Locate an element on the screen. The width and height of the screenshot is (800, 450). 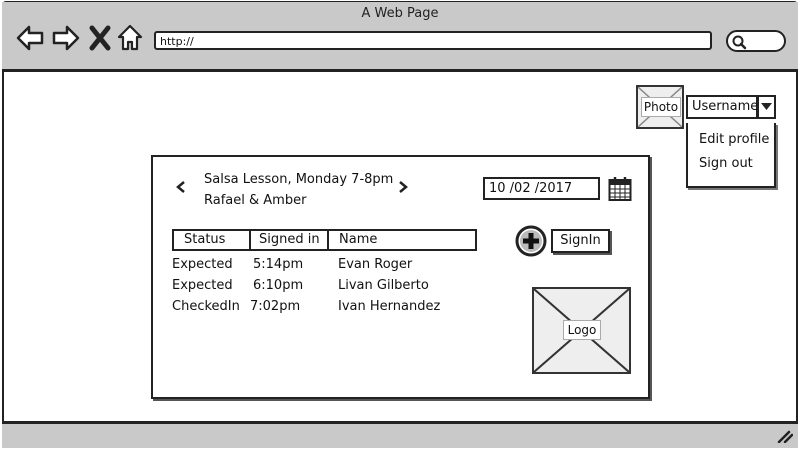
date-field: 10 /02 /2017 is located at coordinates (541, 188).